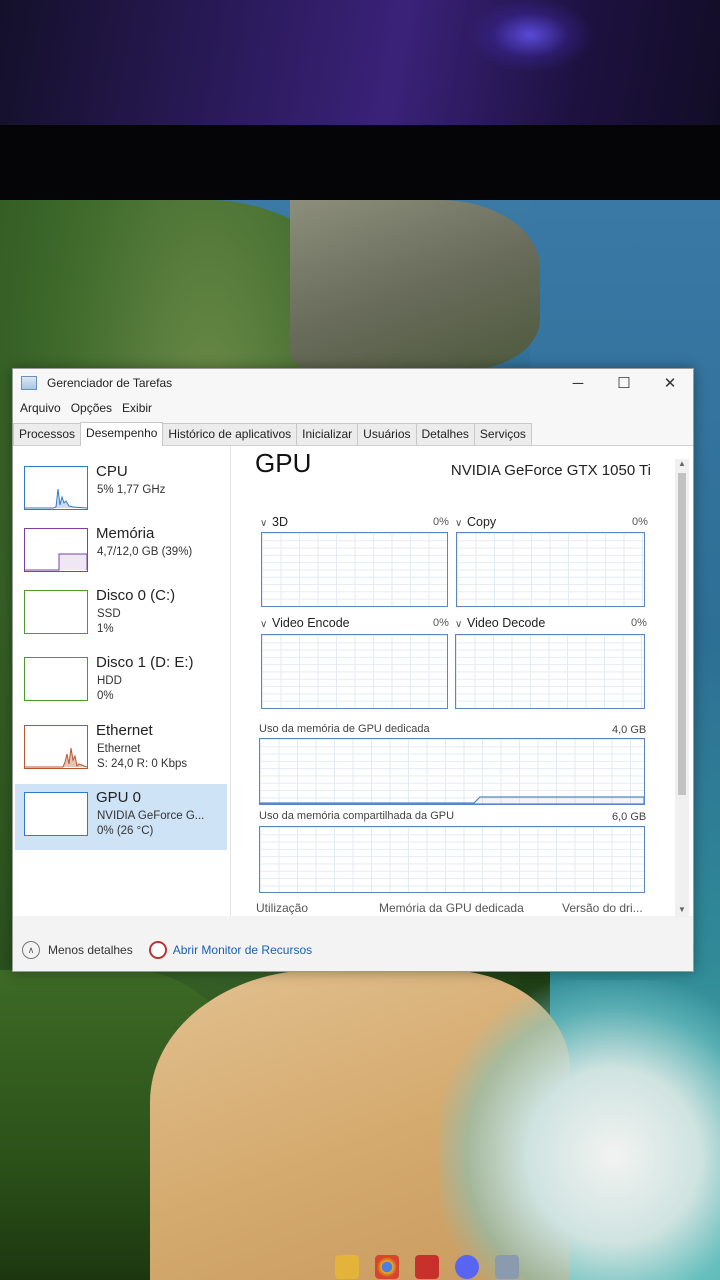 This screenshot has width=720, height=1280. What do you see at coordinates (550, 671) in the screenshot?
I see `graph-video-decode` at bounding box center [550, 671].